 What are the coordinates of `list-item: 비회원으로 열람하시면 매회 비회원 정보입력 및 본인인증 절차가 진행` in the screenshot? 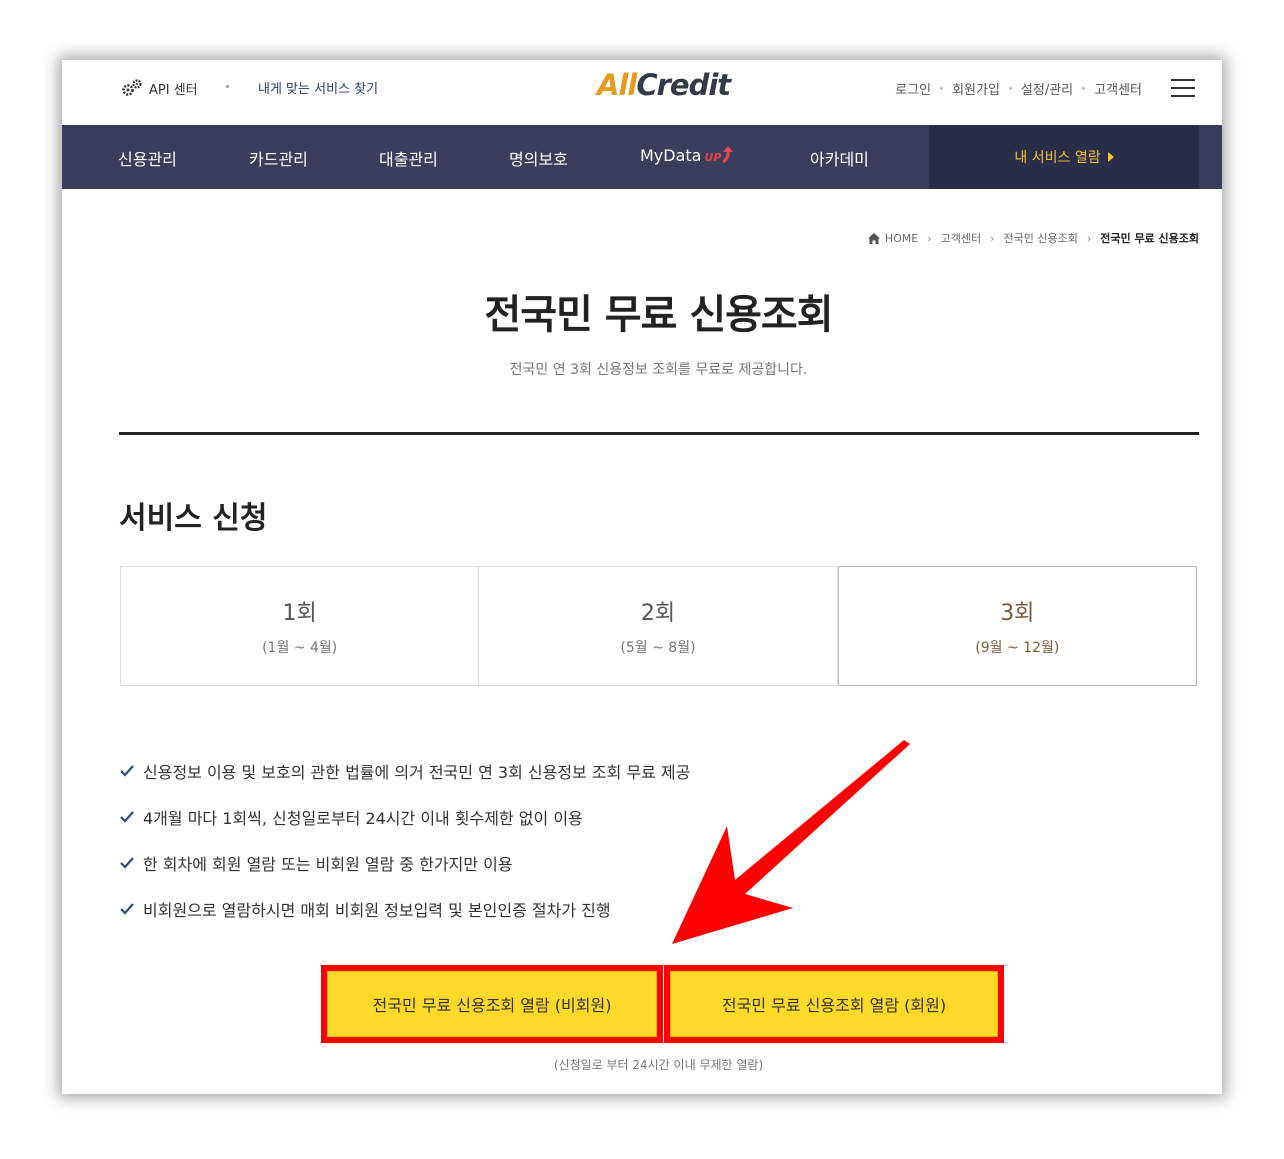 It's located at (405, 909).